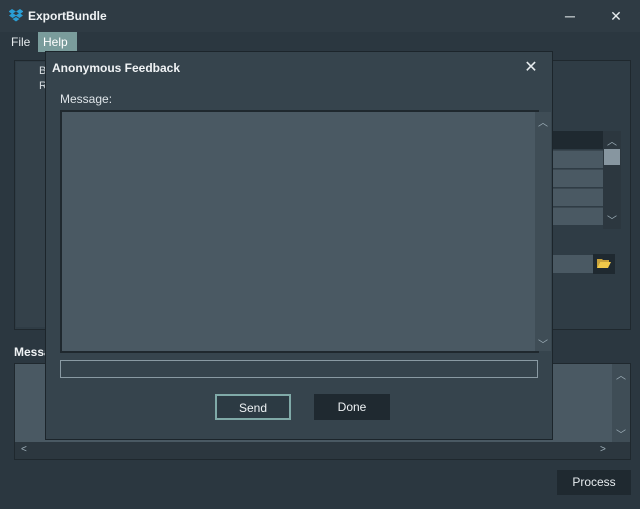 The width and height of the screenshot is (640, 509). I want to click on message-label: Message:, so click(86, 99).